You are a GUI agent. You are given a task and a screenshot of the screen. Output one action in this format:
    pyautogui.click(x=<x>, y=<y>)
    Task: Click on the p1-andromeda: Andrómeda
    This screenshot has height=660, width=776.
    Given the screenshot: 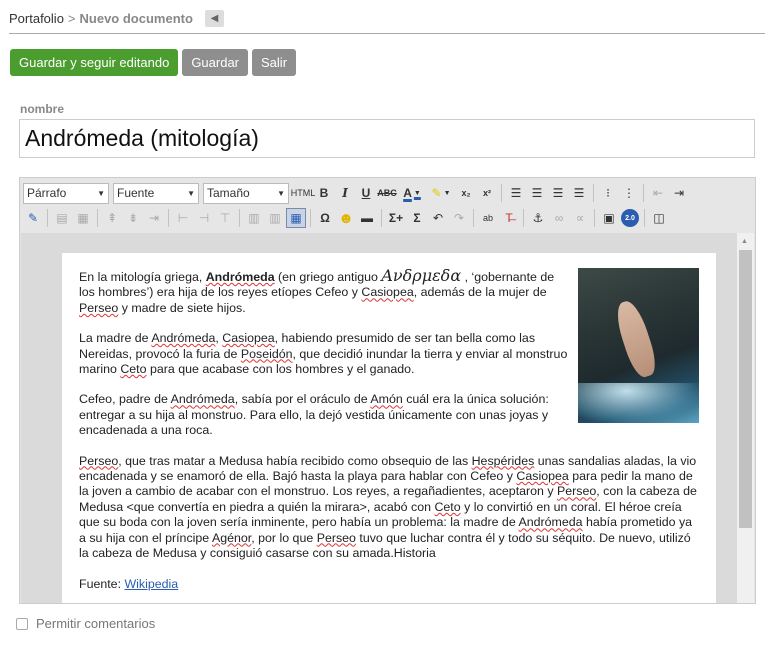 What is the action you would take?
    pyautogui.click(x=240, y=277)
    